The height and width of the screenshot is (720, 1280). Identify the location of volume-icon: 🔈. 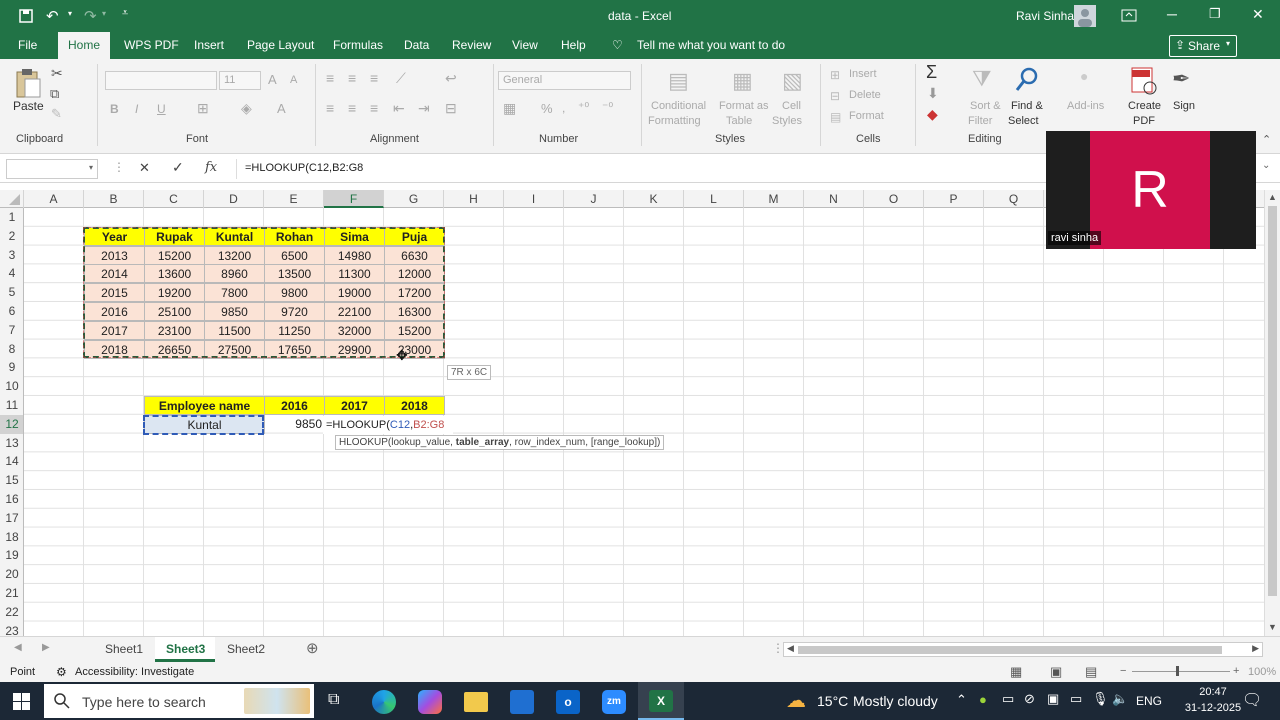
(1120, 699).